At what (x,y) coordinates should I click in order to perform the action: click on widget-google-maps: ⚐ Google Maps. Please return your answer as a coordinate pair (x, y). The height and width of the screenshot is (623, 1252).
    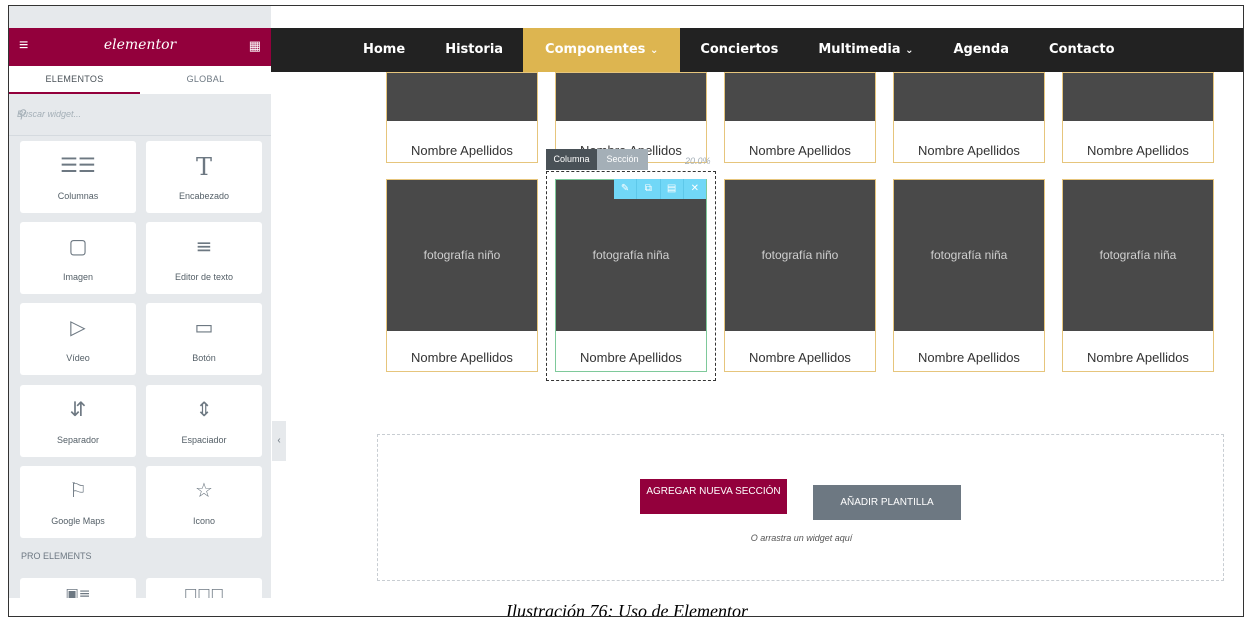
    Looking at the image, I should click on (78, 502).